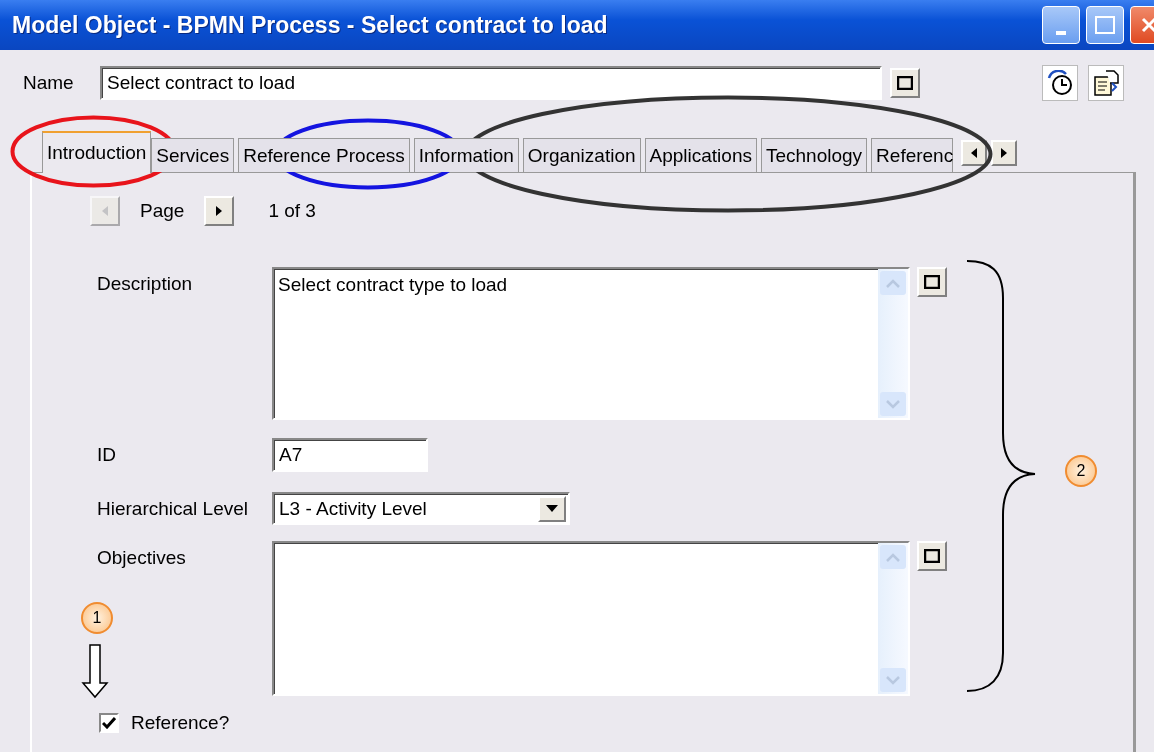 The image size is (1154, 752). I want to click on tab: Introduction, so click(97, 152).